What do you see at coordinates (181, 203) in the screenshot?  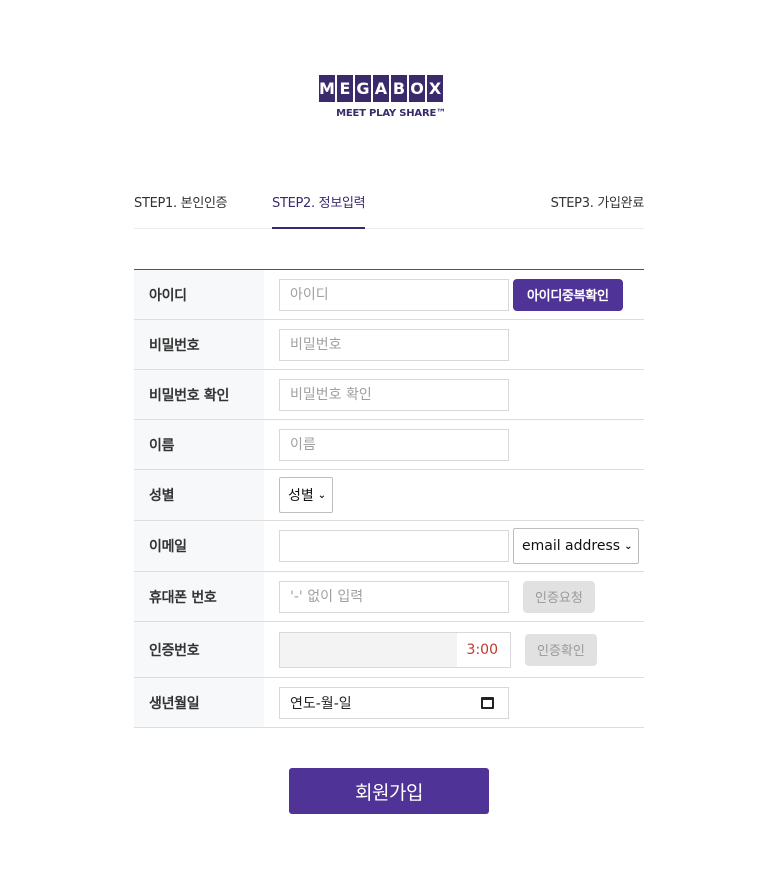 I see `step-1: STEP1. 본인인증` at bounding box center [181, 203].